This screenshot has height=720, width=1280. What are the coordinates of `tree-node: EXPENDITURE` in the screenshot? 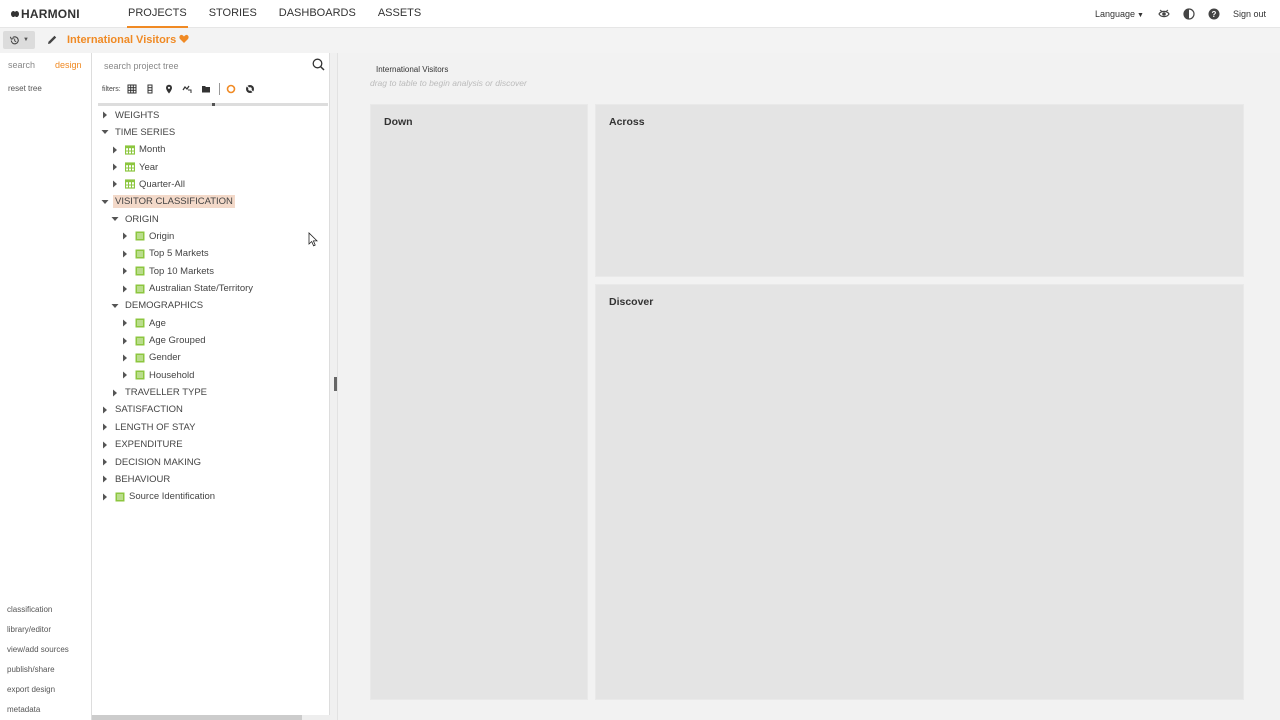 It's located at (142, 445).